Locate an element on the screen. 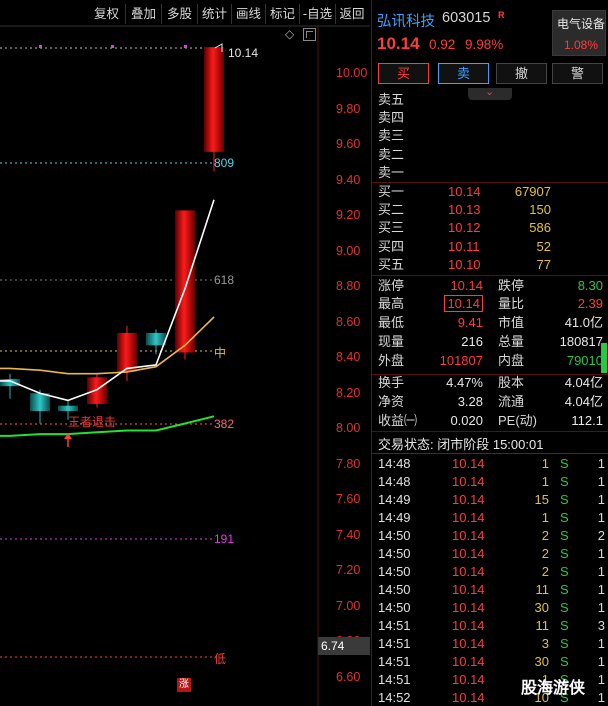 This screenshot has width=608, height=706. stat-value: 9.41 is located at coordinates (470, 322).